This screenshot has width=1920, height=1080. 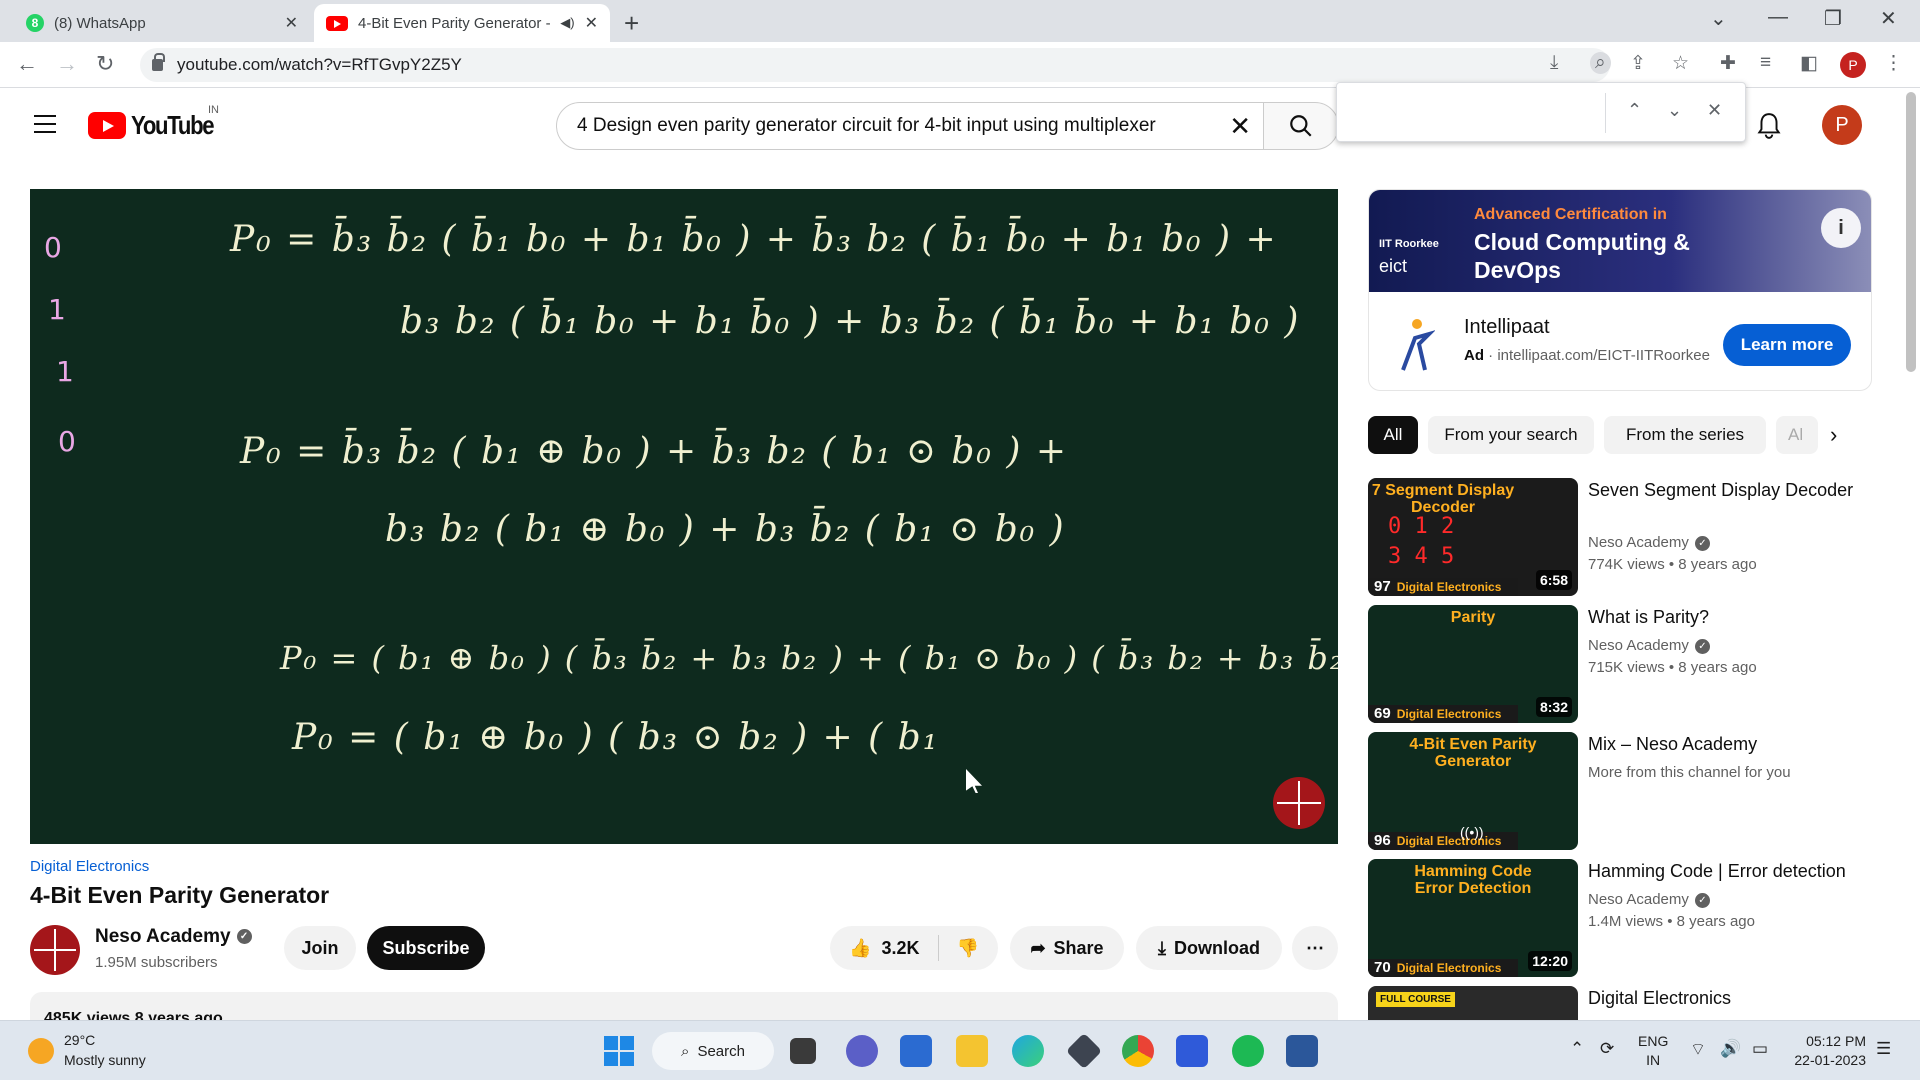 What do you see at coordinates (1809, 63) in the screenshot?
I see `side-panel-icon: ◧` at bounding box center [1809, 63].